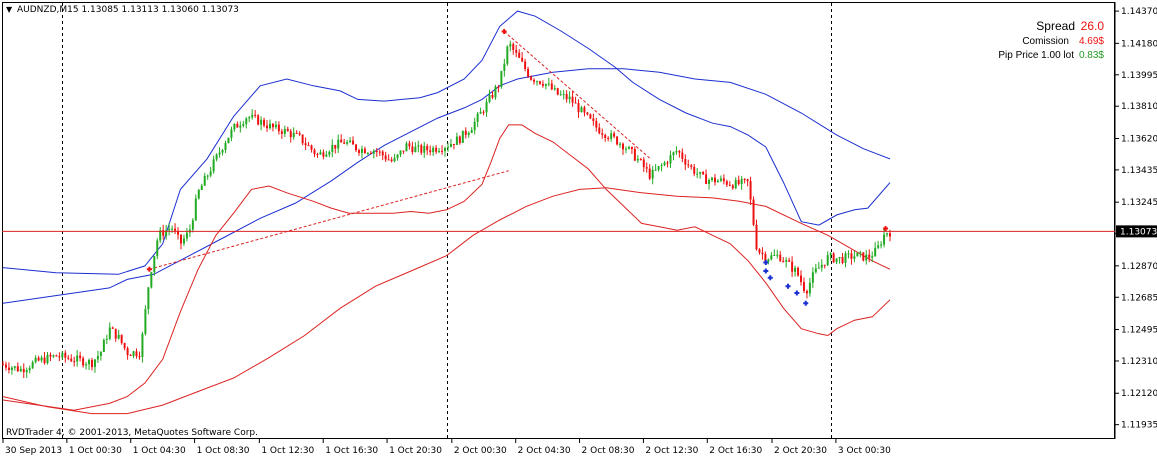  I want to click on x-tick-label-12: 2 Oct 20:30, so click(800, 451).